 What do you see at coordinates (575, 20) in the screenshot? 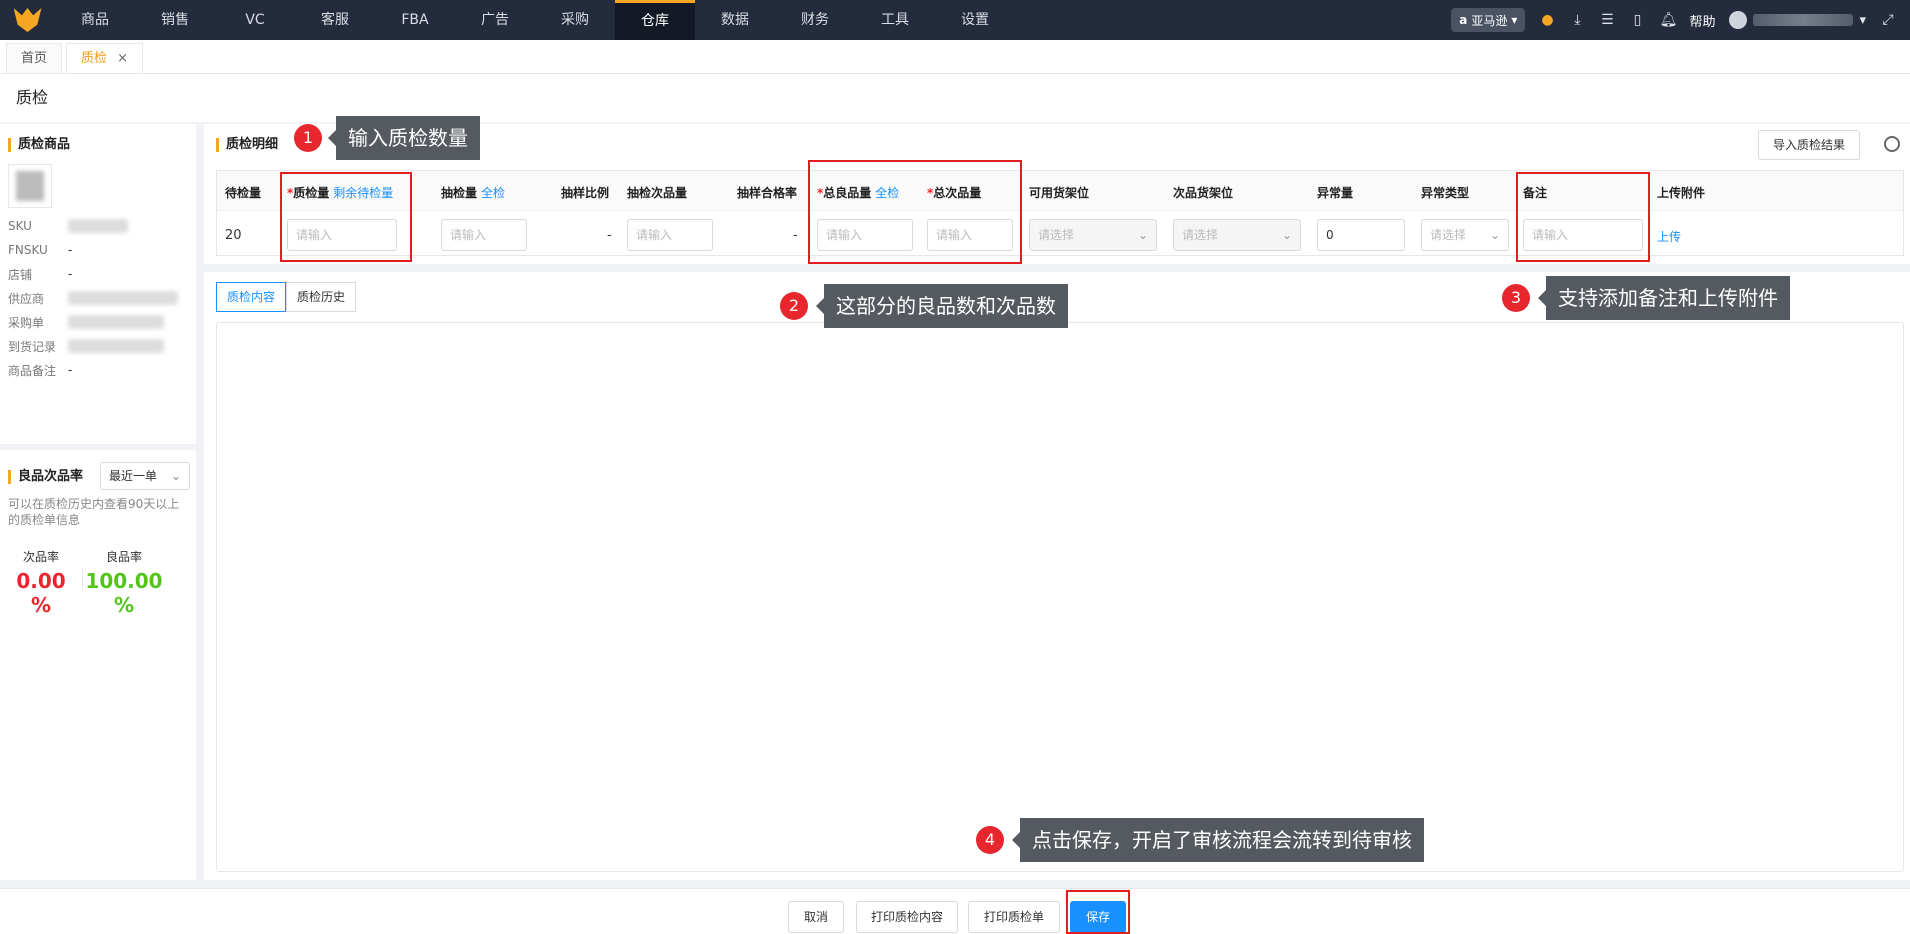
I see `nav-item-purchase: 采购` at bounding box center [575, 20].